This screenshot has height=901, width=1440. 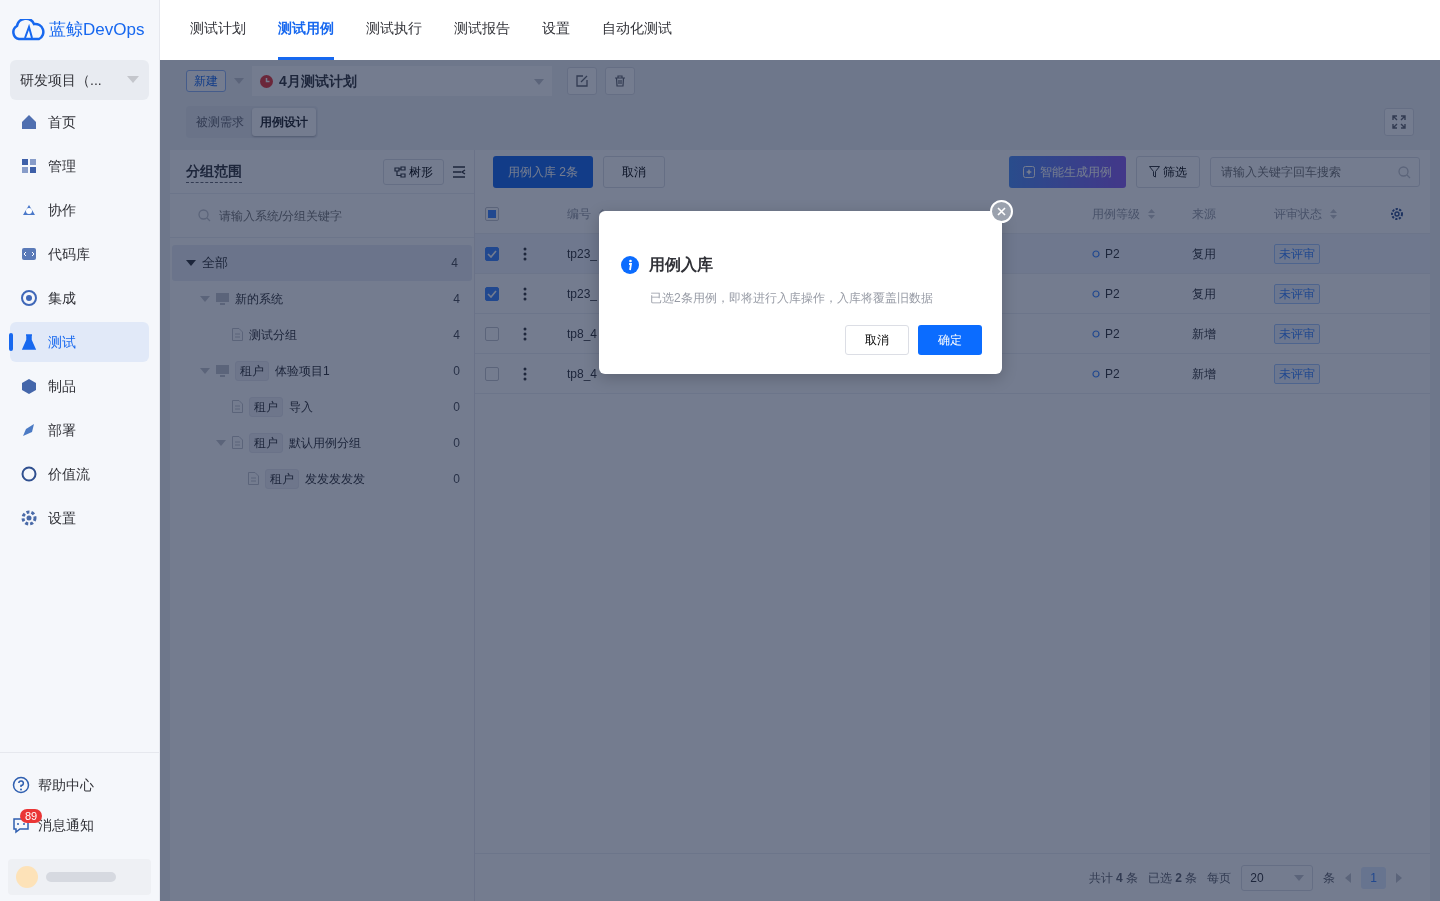 I want to click on edit-button, so click(x=581, y=81).